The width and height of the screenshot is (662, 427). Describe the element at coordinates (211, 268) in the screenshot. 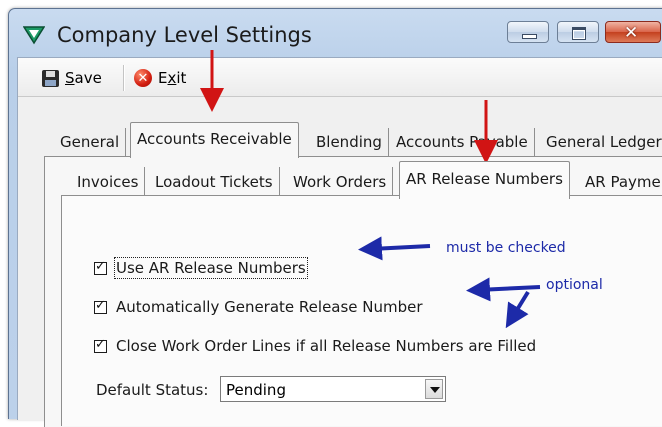

I see `use-ar-release-numbers-label: Use AR Release Numbers` at that location.